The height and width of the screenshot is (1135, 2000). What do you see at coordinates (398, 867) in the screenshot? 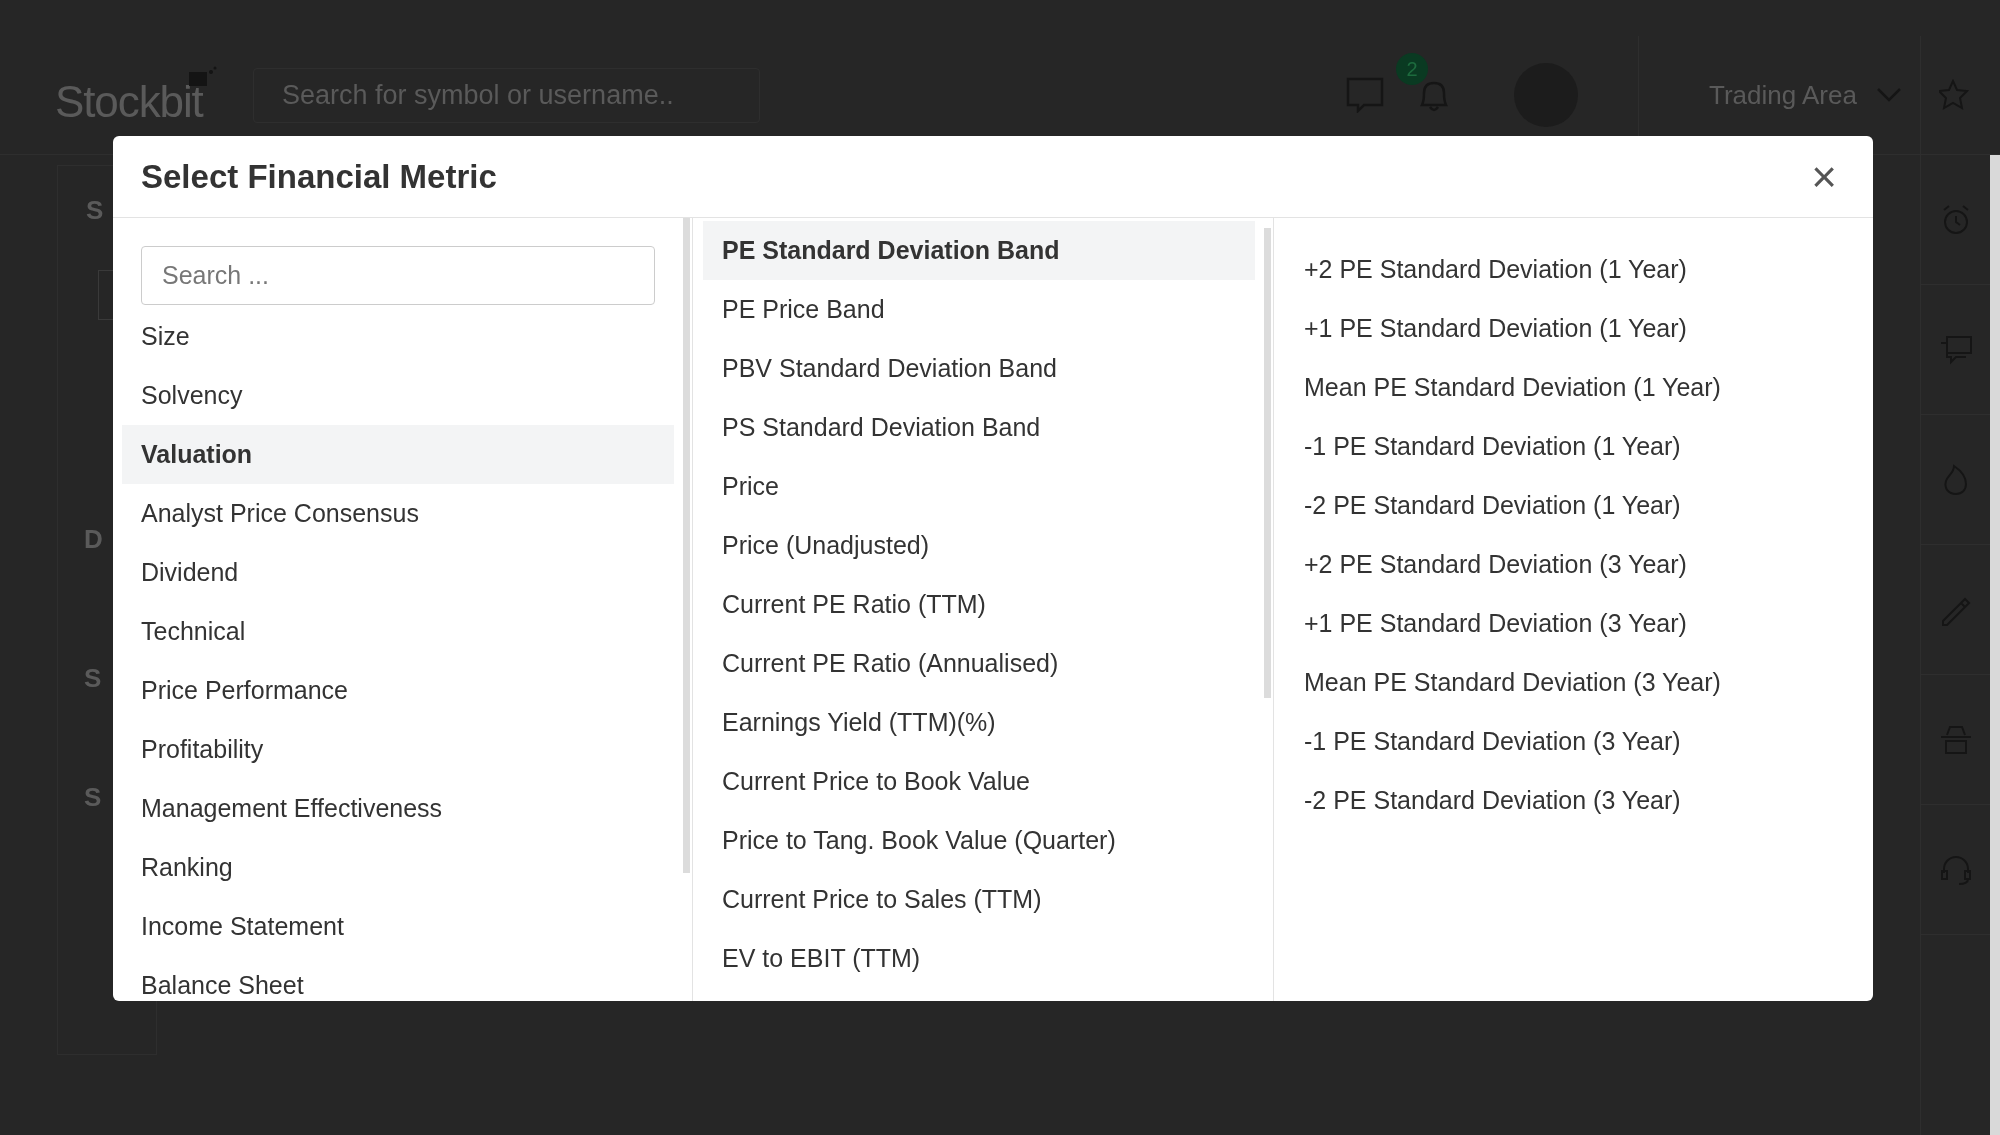
I see `category-item: Ranking` at bounding box center [398, 867].